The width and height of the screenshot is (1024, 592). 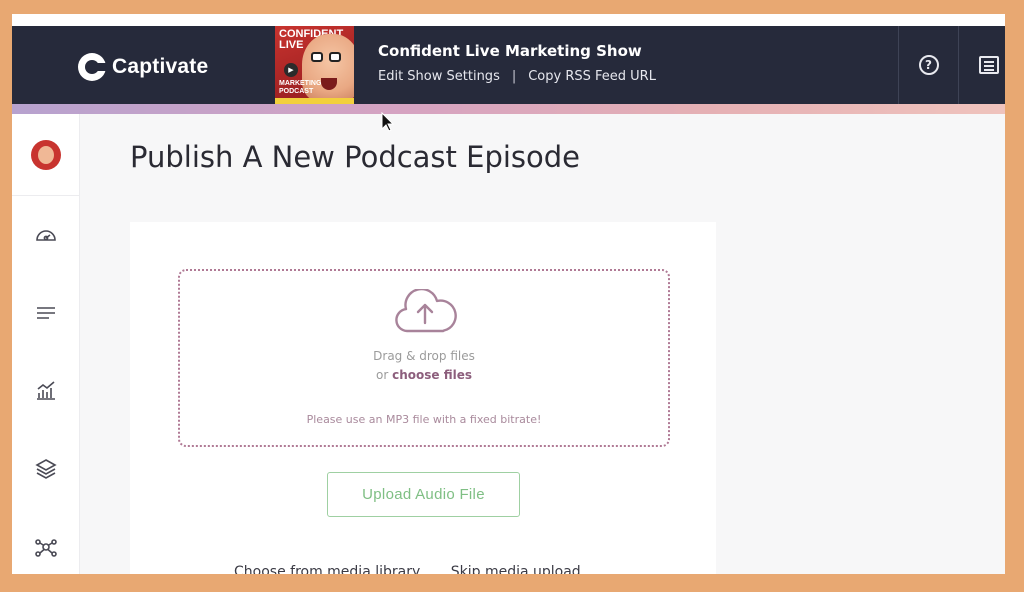 I want to click on show-links: Edit Show Settings | Copy RSS Feed URL, so click(x=517, y=76).